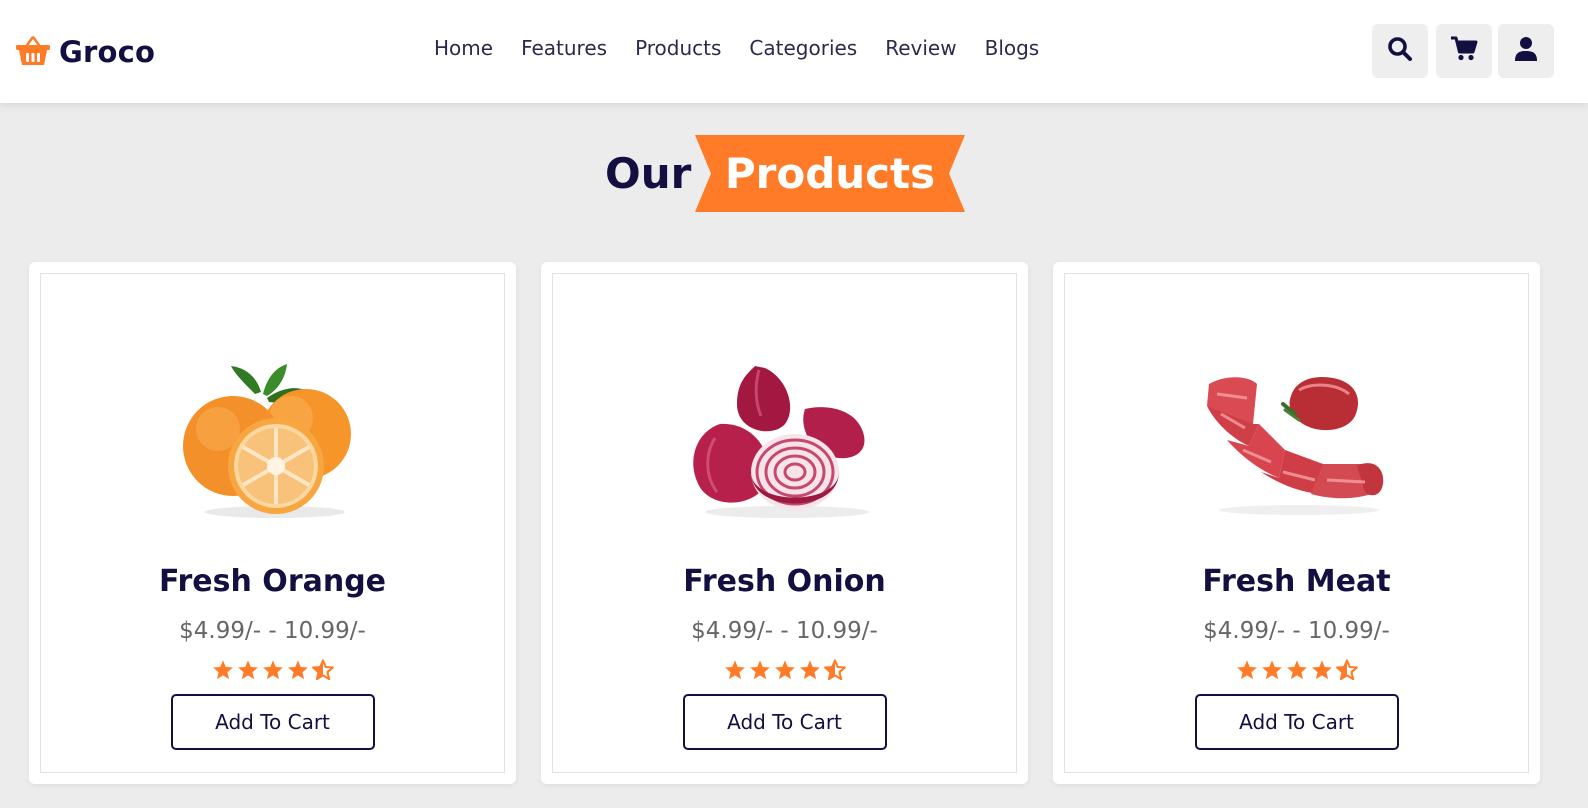 Image resolution: width=1588 pixels, height=808 pixels. What do you see at coordinates (33, 52) in the screenshot?
I see `basket-icon` at bounding box center [33, 52].